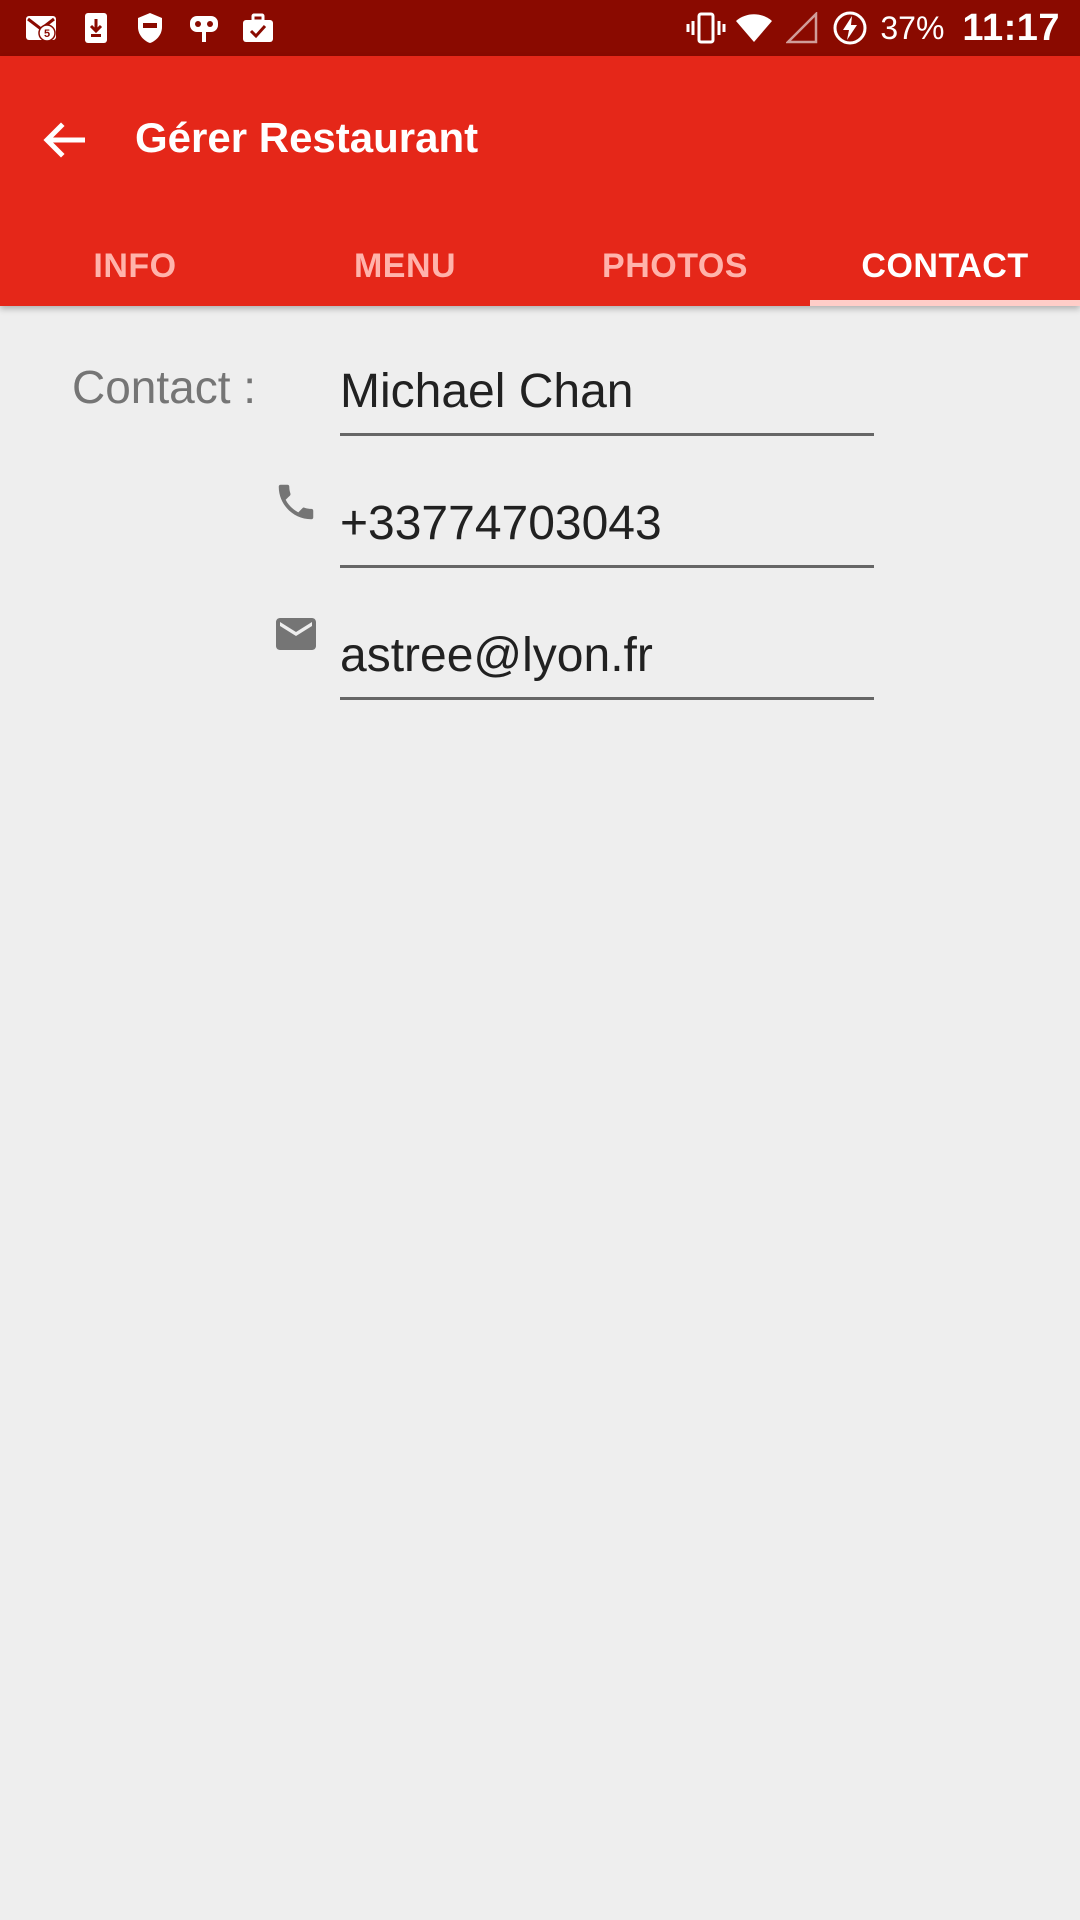 This screenshot has height=1920, width=1080. I want to click on tab-menu: MENU, so click(405, 266).